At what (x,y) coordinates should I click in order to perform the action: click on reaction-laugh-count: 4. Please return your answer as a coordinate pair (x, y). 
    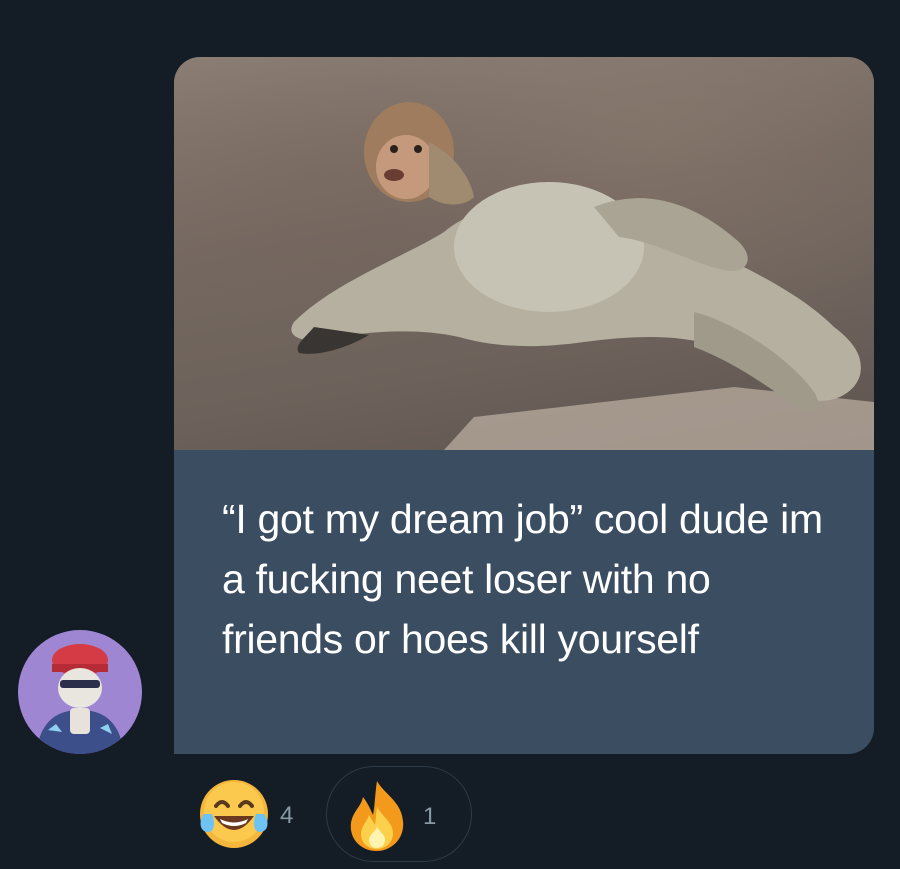
    Looking at the image, I should click on (287, 815).